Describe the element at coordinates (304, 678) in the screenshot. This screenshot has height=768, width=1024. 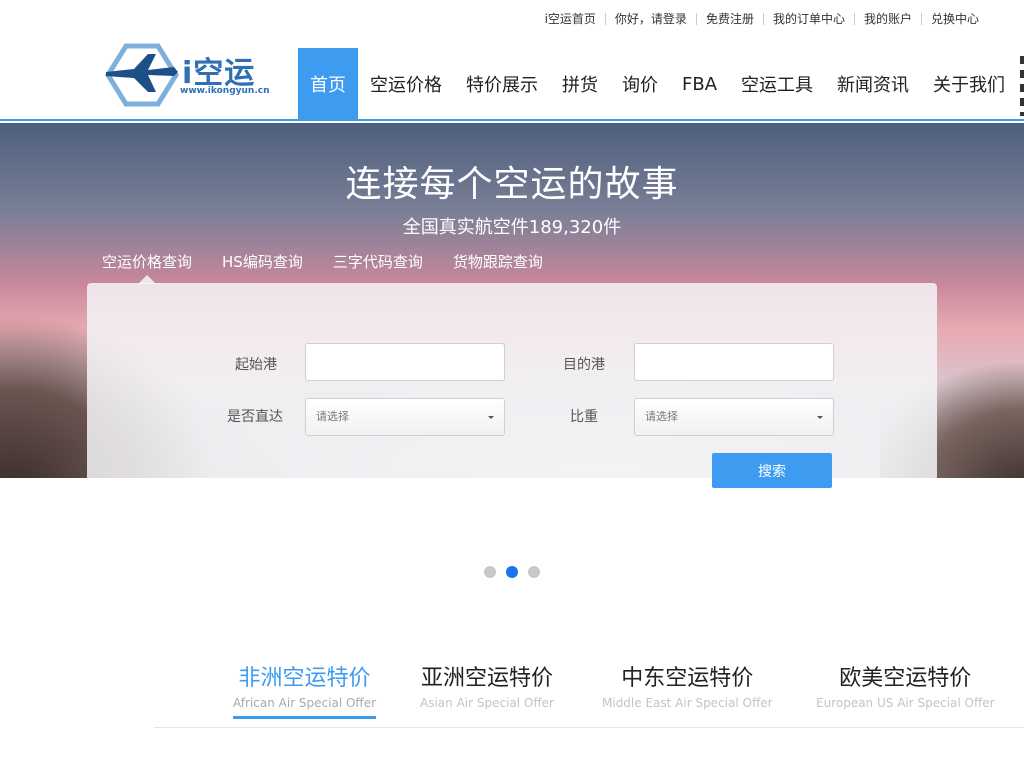
I see `offer-title: 非洲空运特价` at that location.